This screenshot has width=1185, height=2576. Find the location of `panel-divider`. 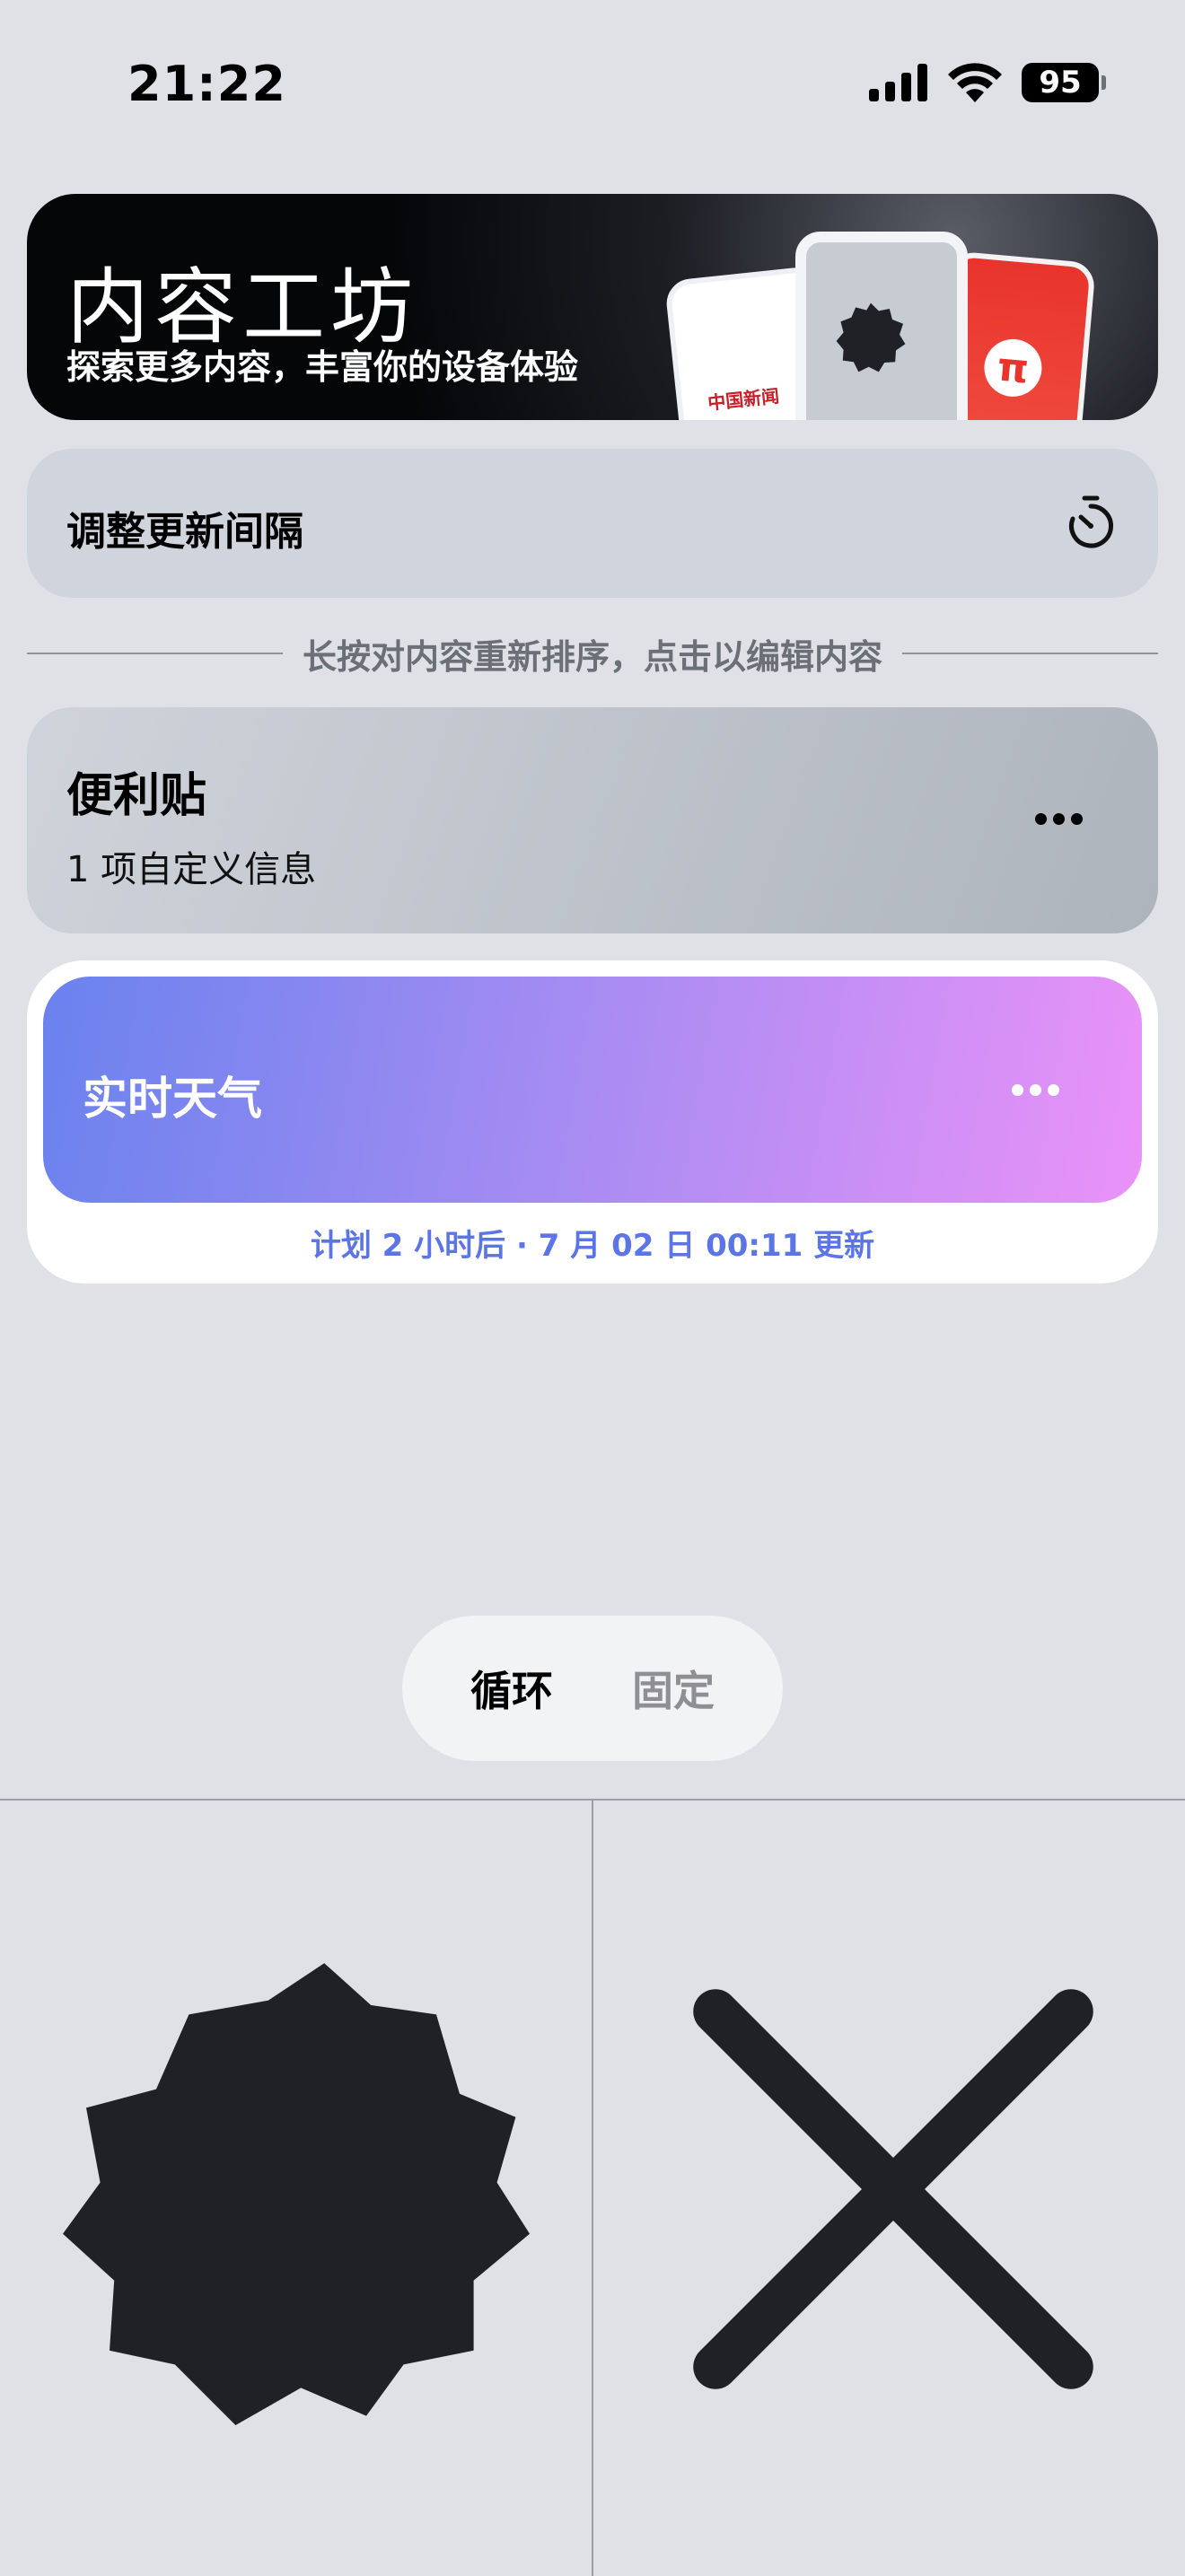

panel-divider is located at coordinates (592, 2188).